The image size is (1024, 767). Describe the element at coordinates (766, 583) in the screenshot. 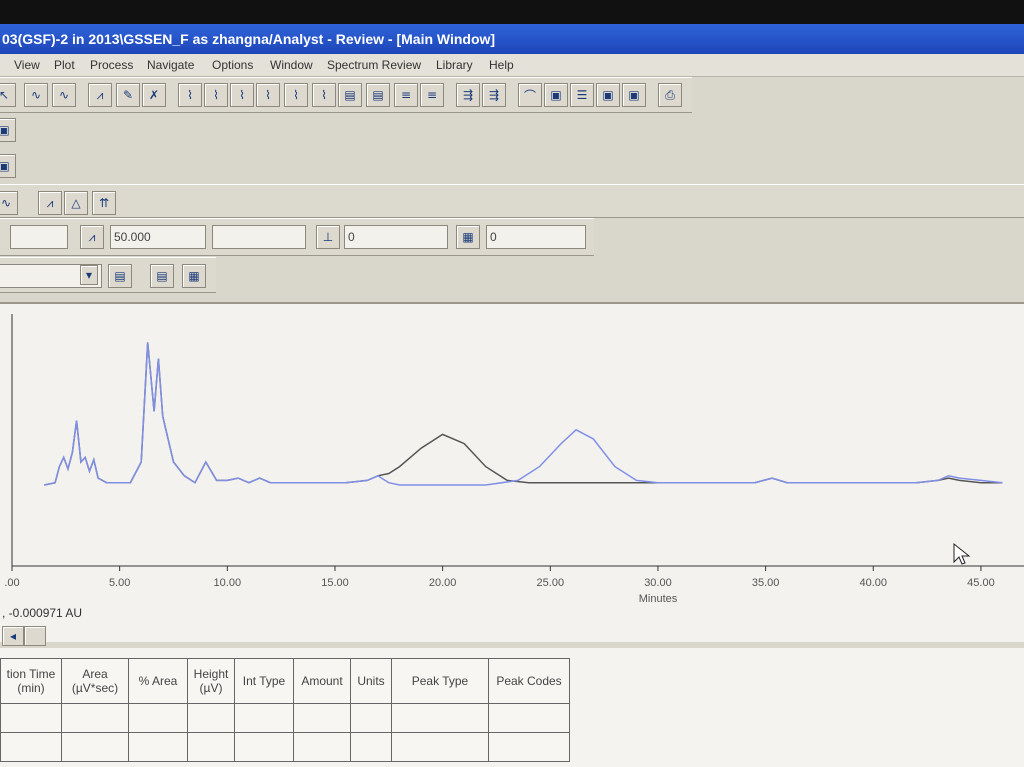

I see `x-tick-label: 35.00` at that location.